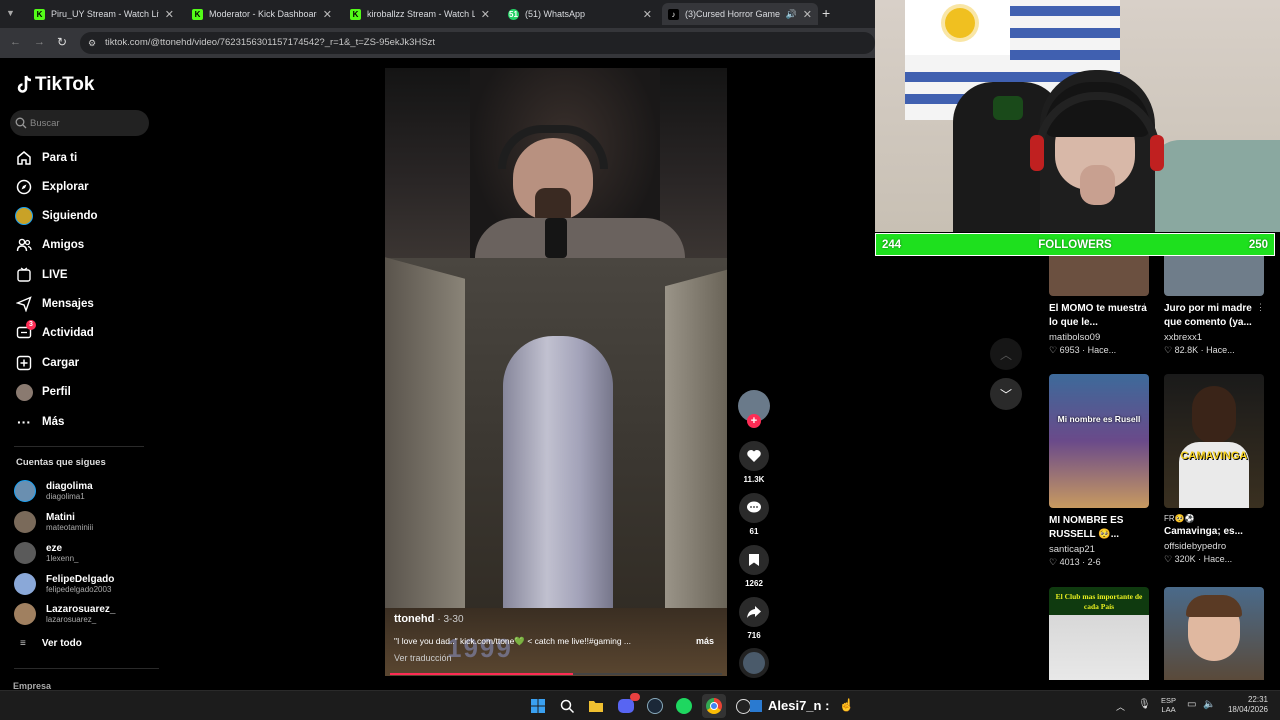 This screenshot has width=1280, height=720. What do you see at coordinates (538, 706) in the screenshot?
I see `windows-start-icon` at bounding box center [538, 706].